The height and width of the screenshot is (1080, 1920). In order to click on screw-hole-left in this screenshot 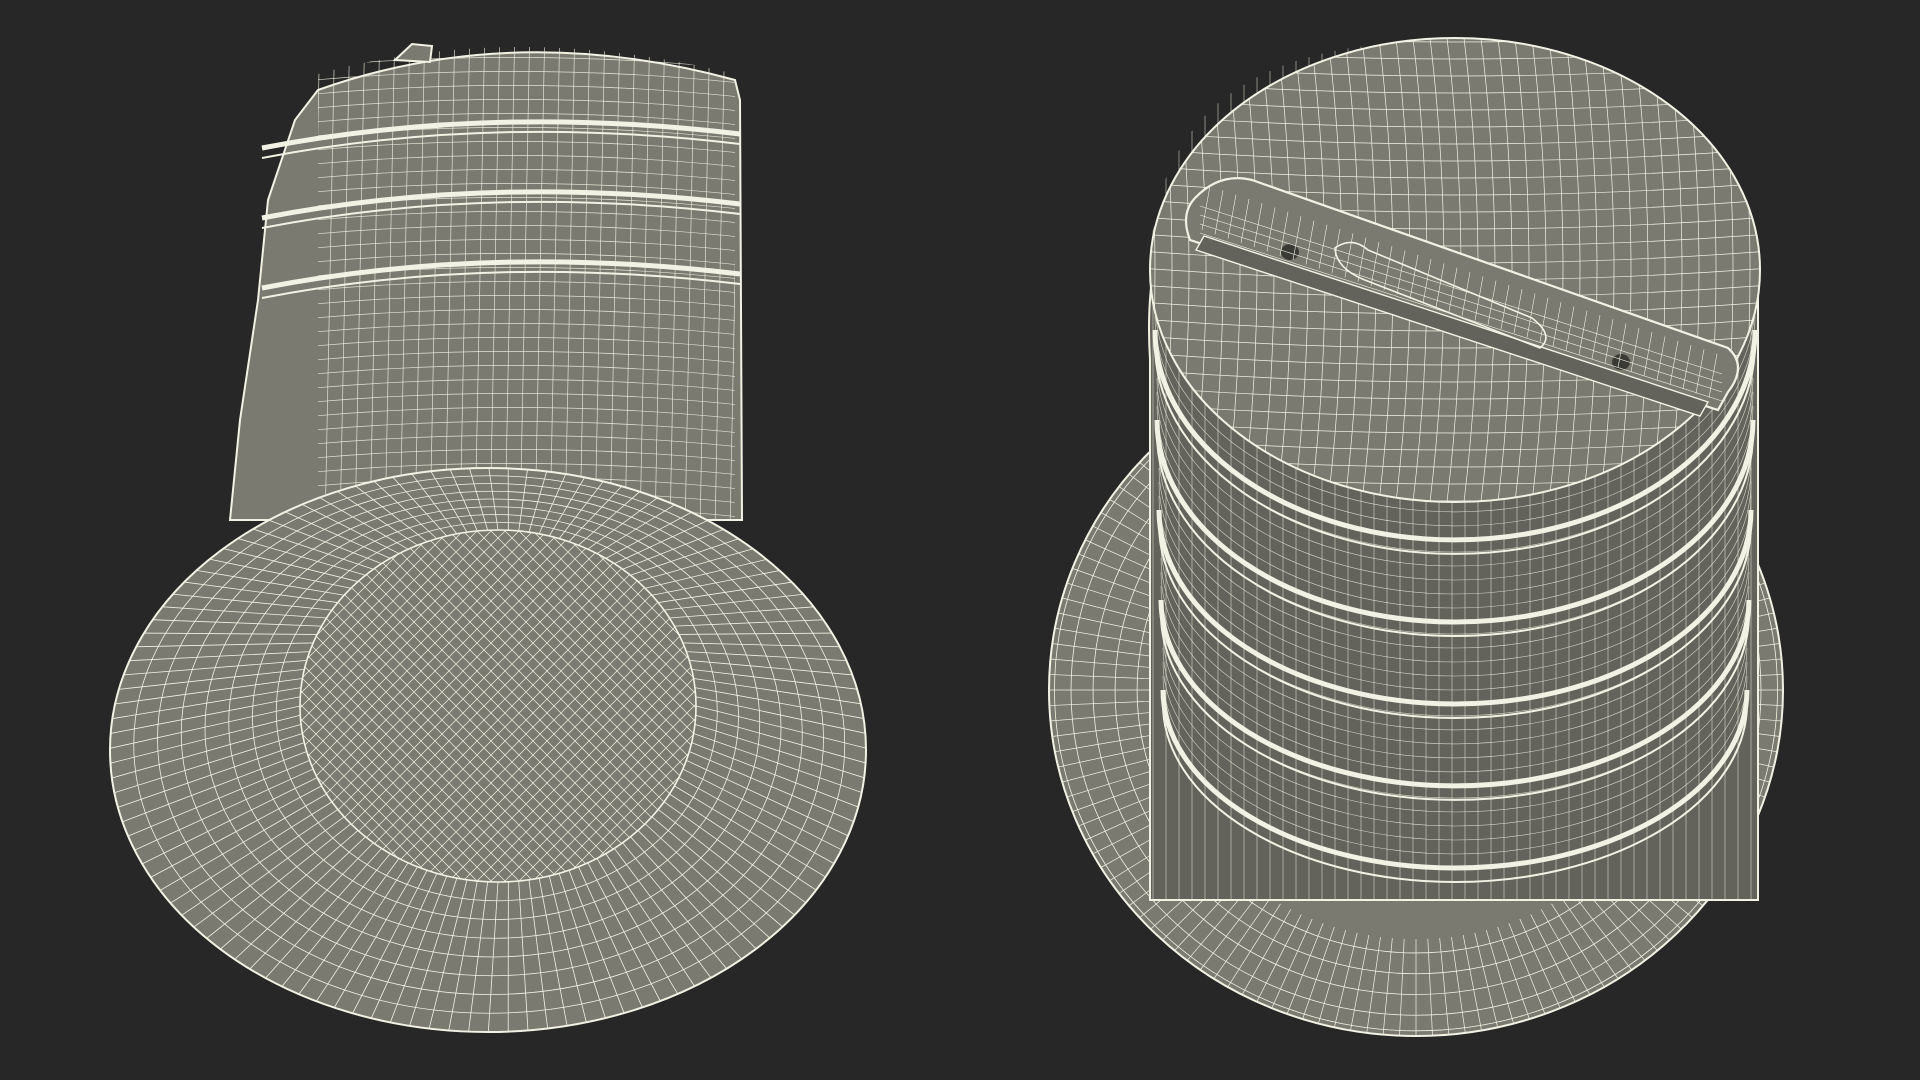, I will do `click(1290, 252)`.